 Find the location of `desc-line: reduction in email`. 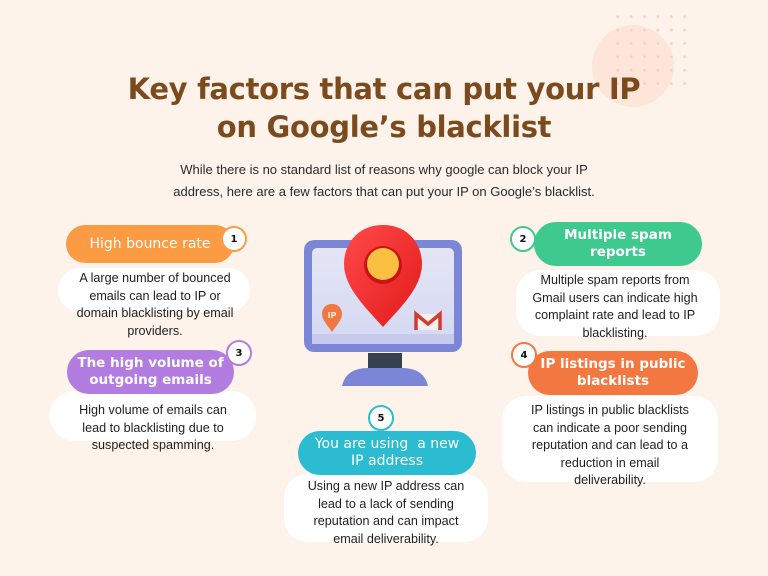

desc-line: reduction in email is located at coordinates (610, 462).